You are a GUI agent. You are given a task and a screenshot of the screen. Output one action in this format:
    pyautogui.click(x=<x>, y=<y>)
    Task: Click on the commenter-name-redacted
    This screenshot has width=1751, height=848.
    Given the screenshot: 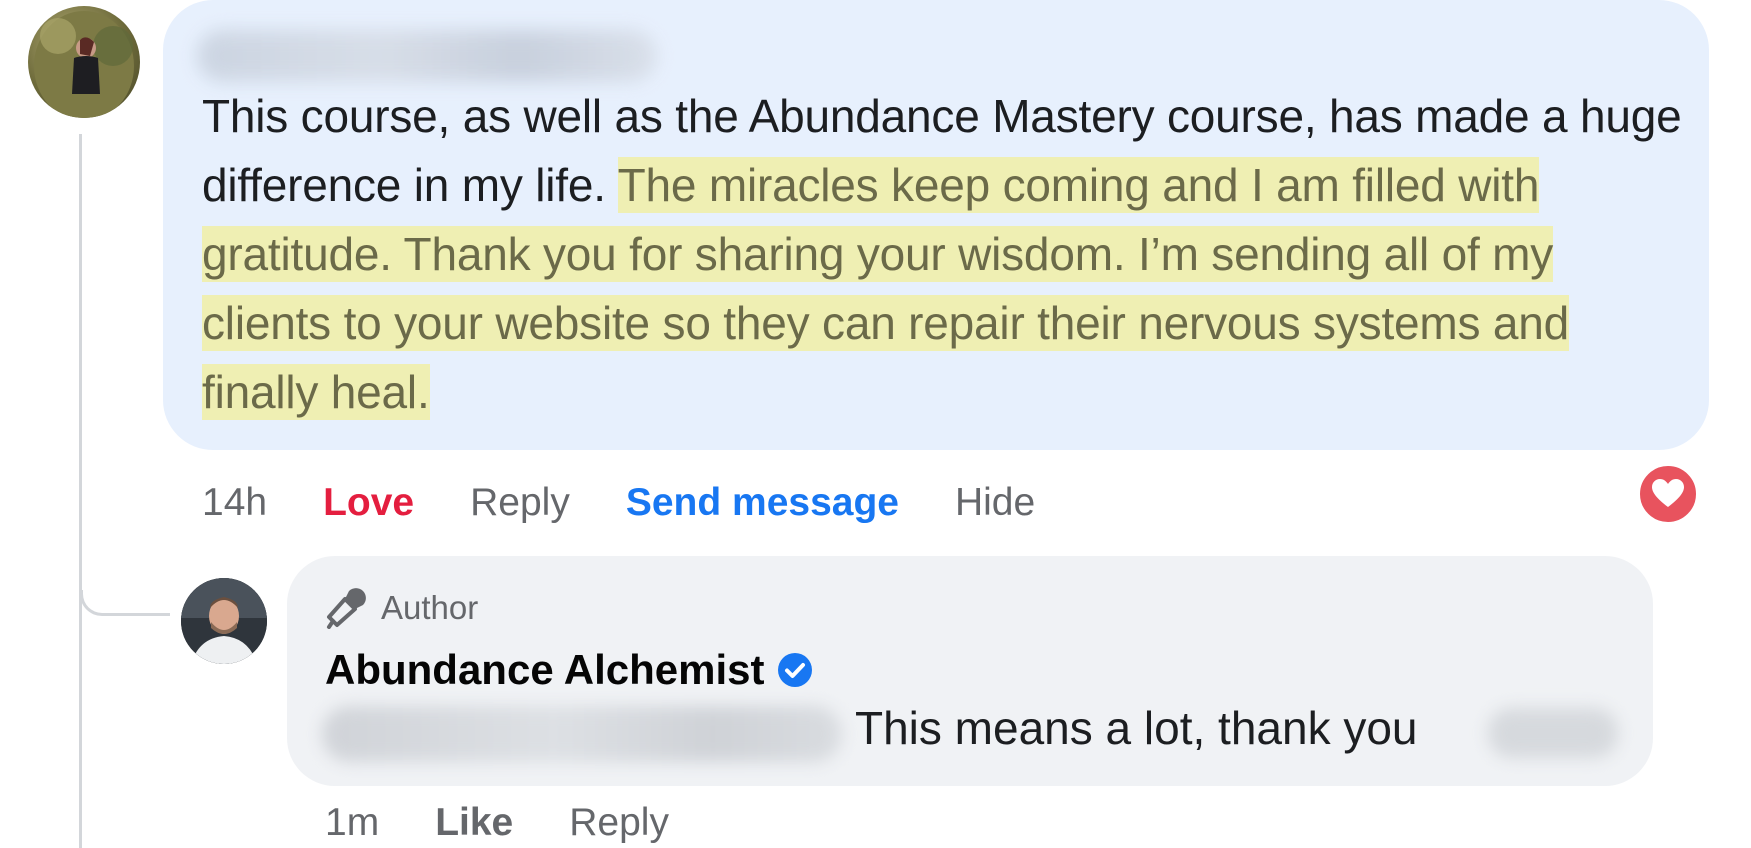 What is the action you would take?
    pyautogui.click(x=427, y=56)
    